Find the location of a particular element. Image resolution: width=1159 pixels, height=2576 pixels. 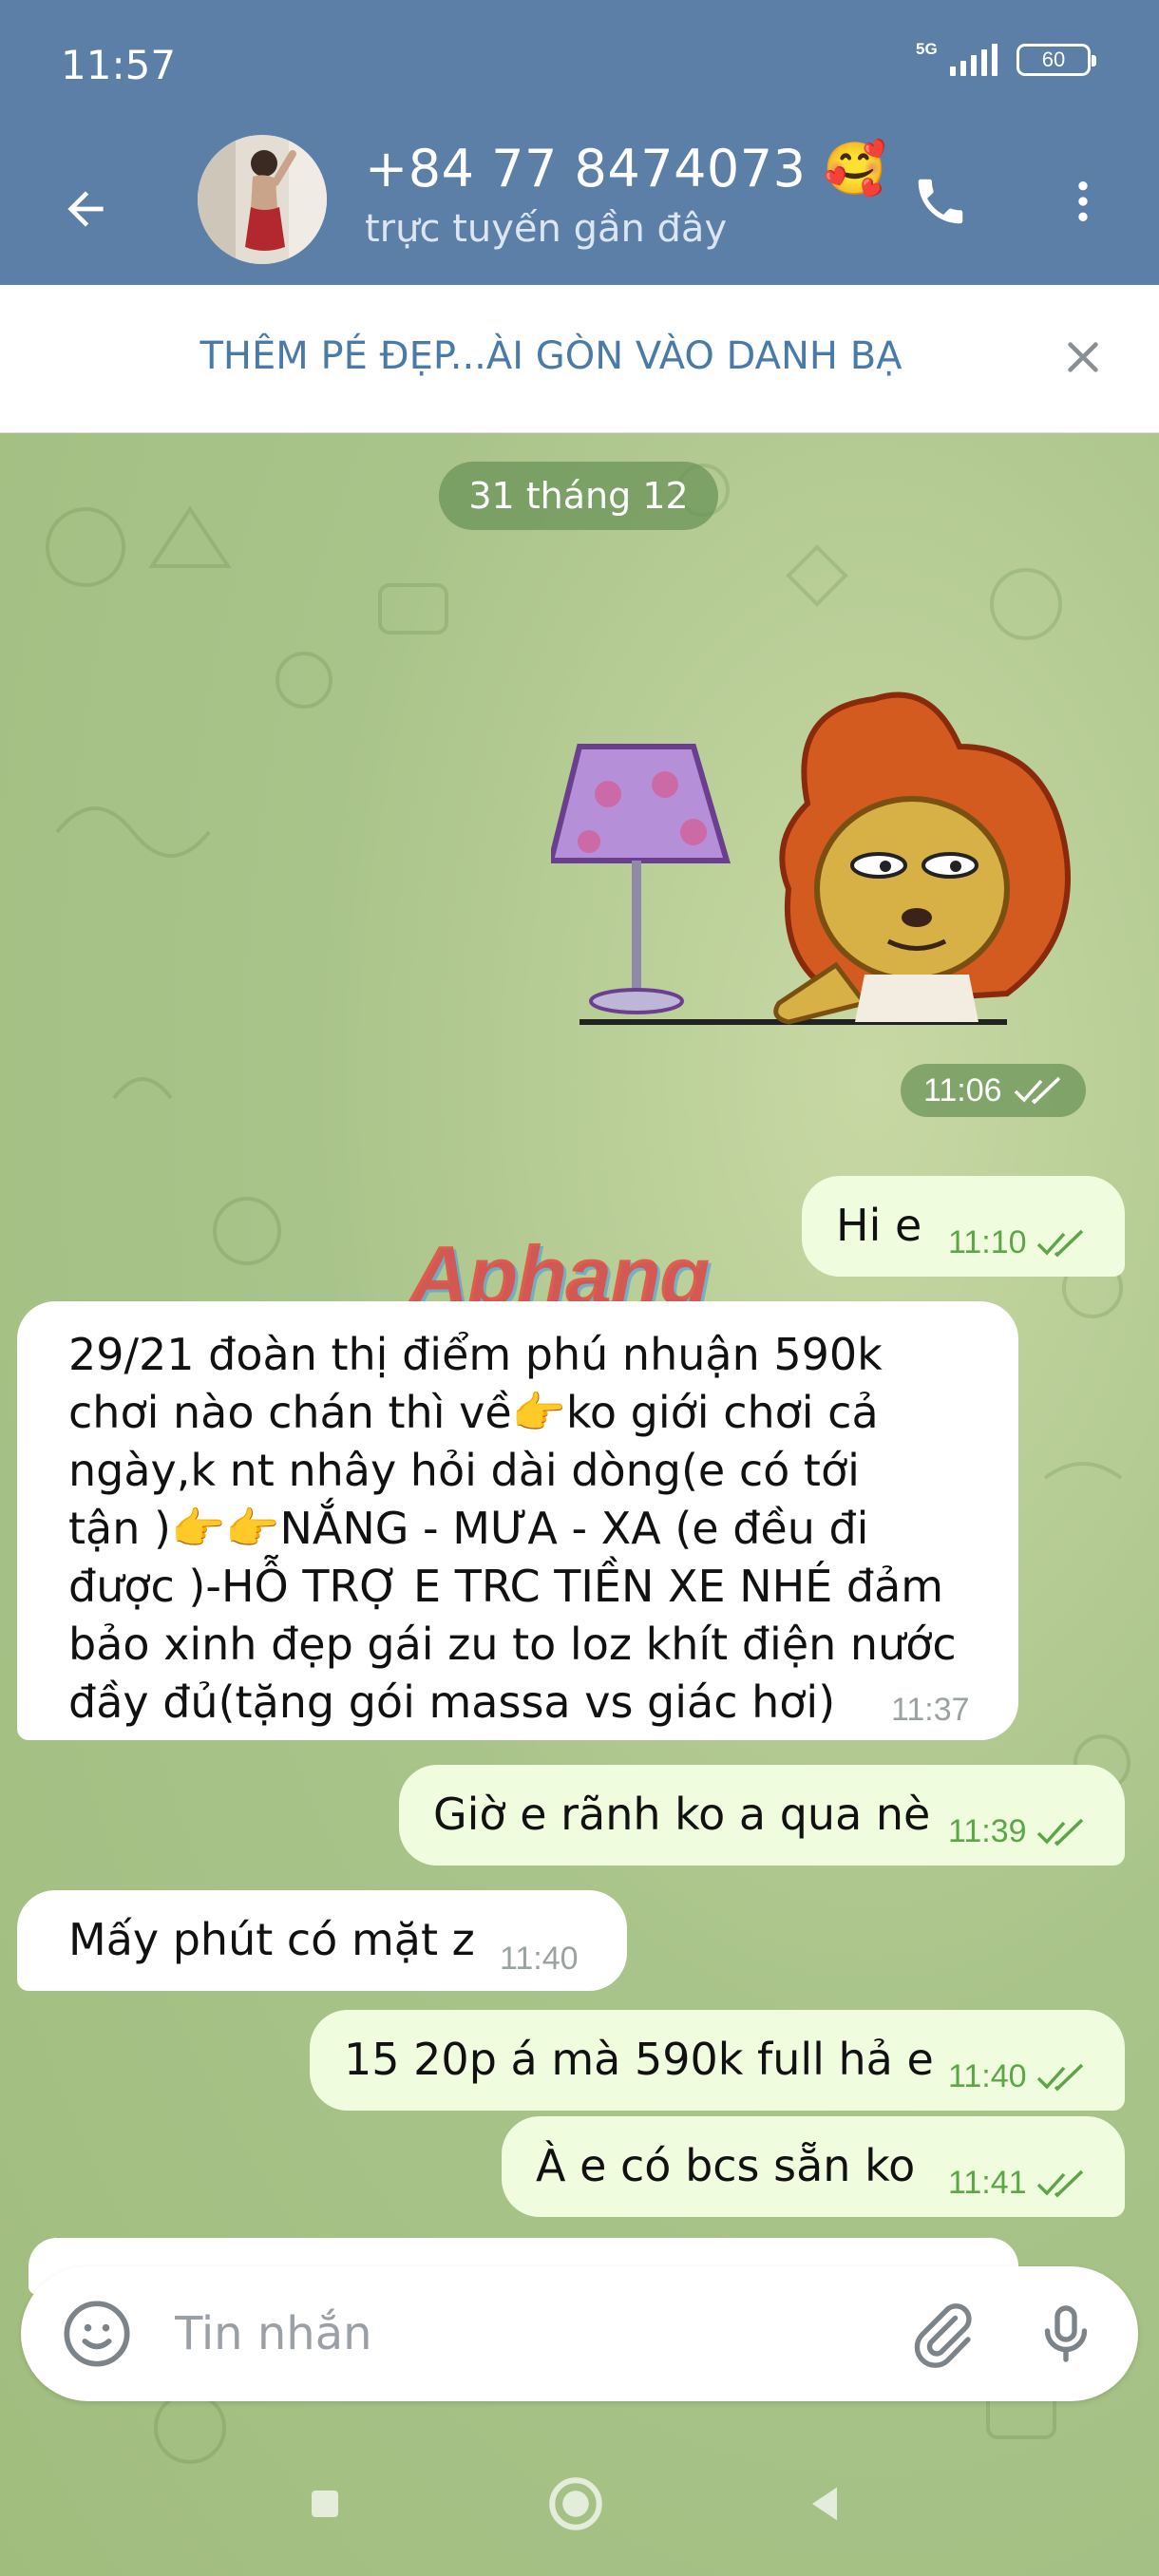

back-arrow-icon is located at coordinates (85, 209).